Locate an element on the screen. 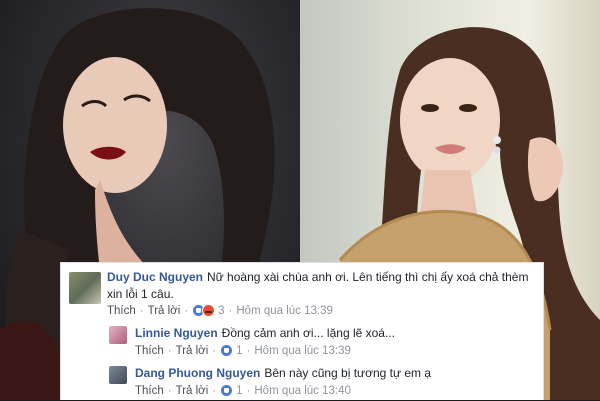 The image size is (600, 401). reaction-count: 3 is located at coordinates (221, 311).